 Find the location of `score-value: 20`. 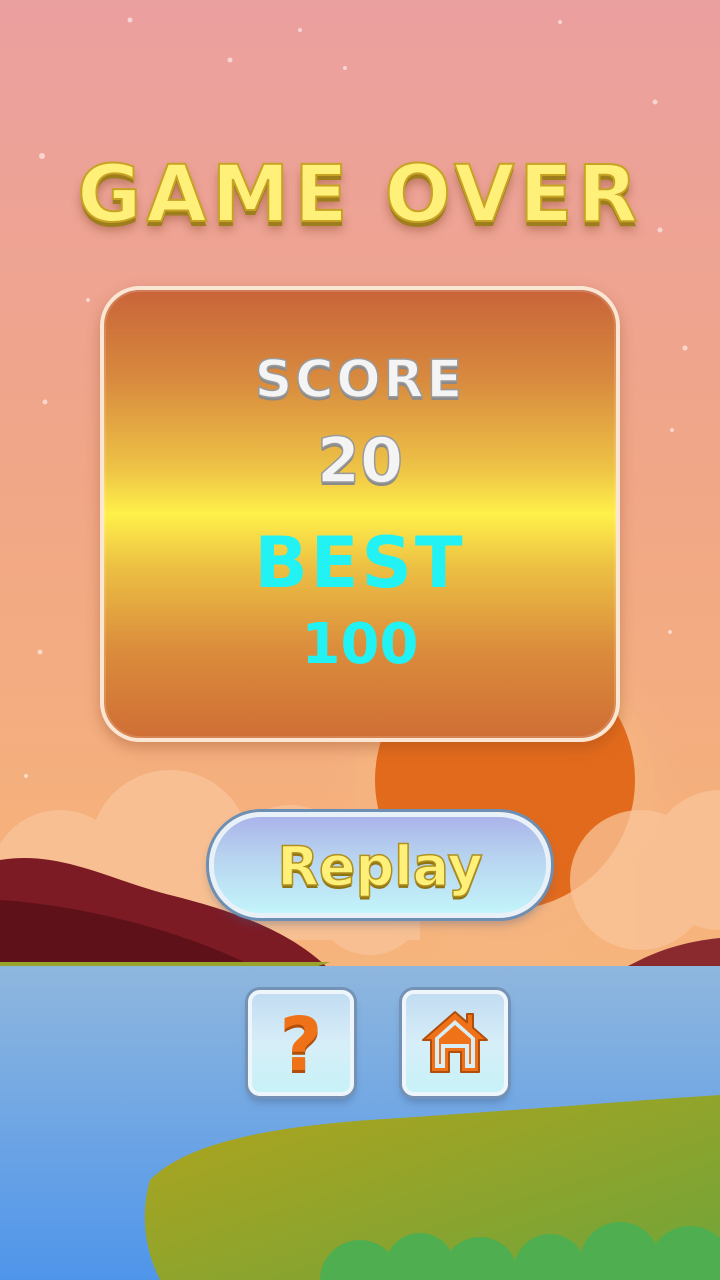

score-value: 20 is located at coordinates (360, 460).